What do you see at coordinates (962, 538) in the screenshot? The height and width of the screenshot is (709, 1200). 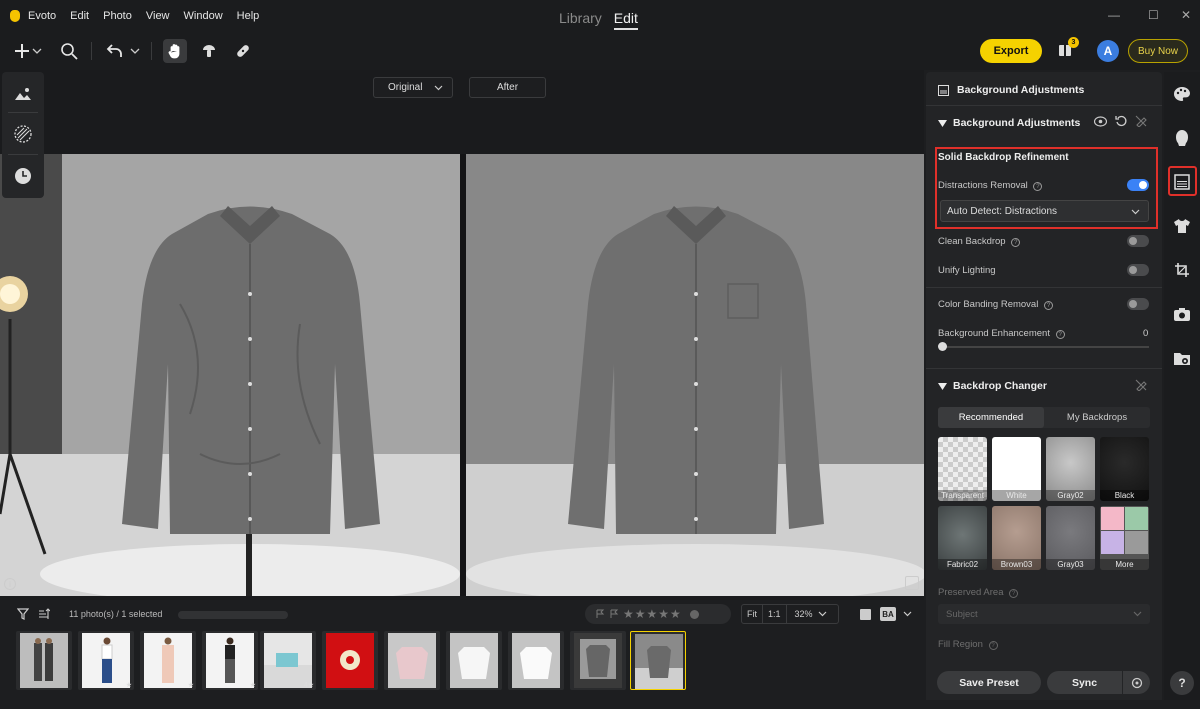 I see `backdrop-fabric02: Fabric02` at bounding box center [962, 538].